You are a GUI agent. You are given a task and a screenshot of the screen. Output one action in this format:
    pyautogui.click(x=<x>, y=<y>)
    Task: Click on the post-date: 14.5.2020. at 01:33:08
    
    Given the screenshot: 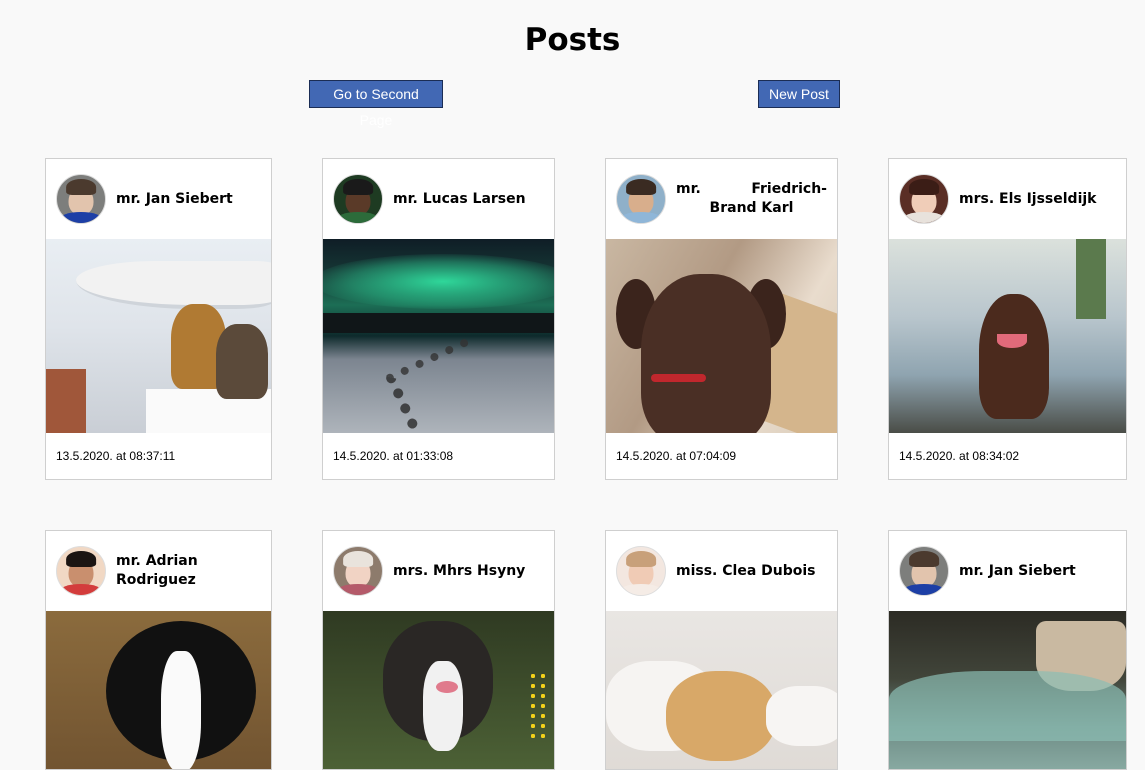 What is the action you would take?
    pyautogui.click(x=393, y=456)
    